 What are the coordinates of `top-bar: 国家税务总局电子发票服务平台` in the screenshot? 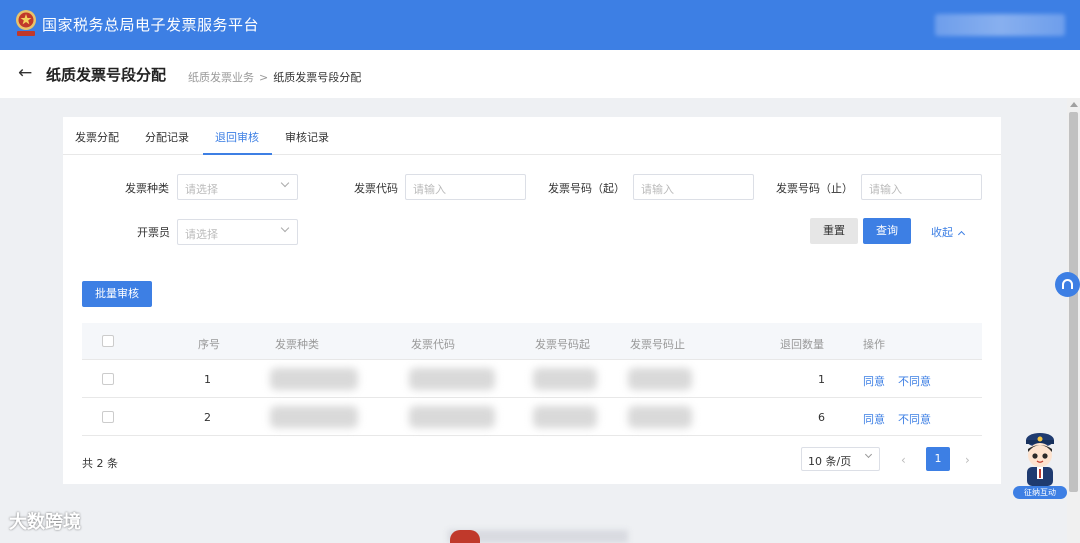 It's located at (540, 25).